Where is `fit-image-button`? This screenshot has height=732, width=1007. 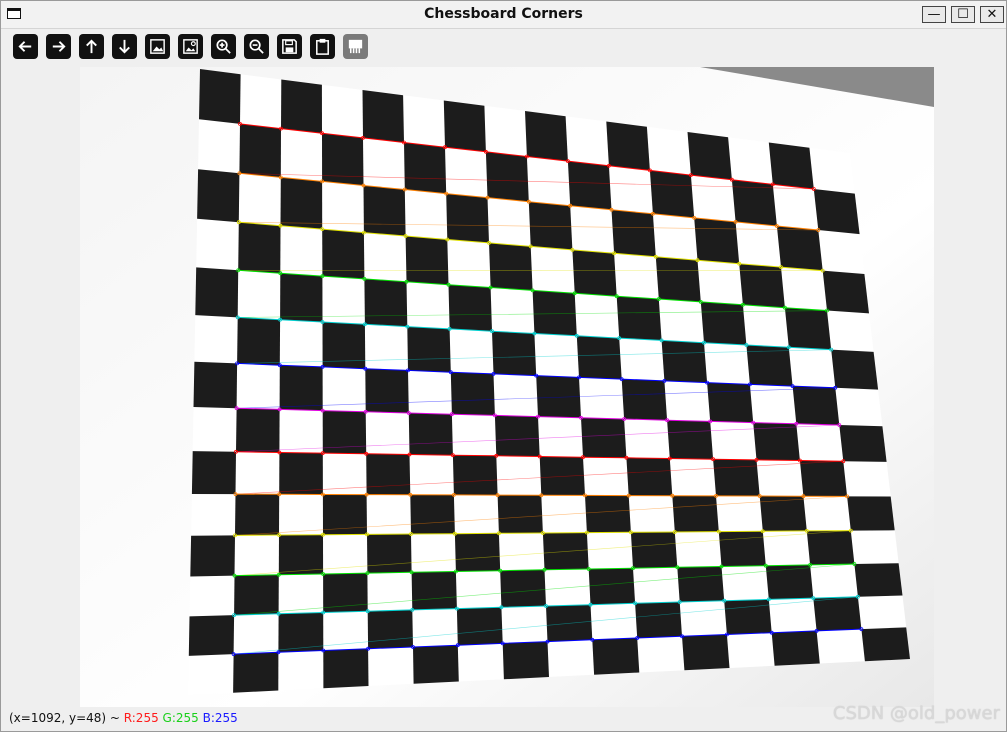
fit-image-button is located at coordinates (157, 46).